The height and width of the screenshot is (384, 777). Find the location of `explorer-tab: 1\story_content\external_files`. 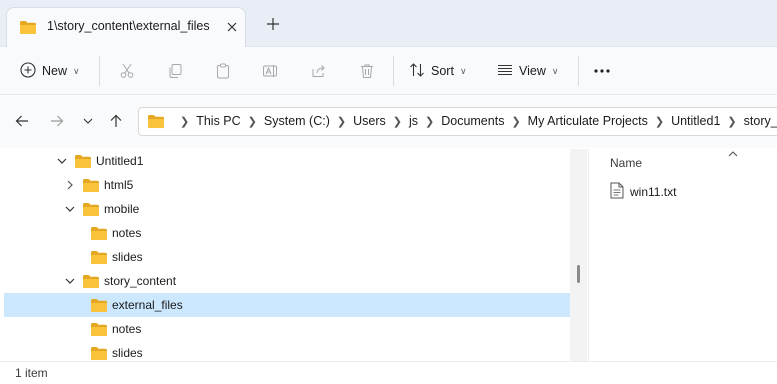

explorer-tab: 1\story_content\external_files is located at coordinates (126, 27).